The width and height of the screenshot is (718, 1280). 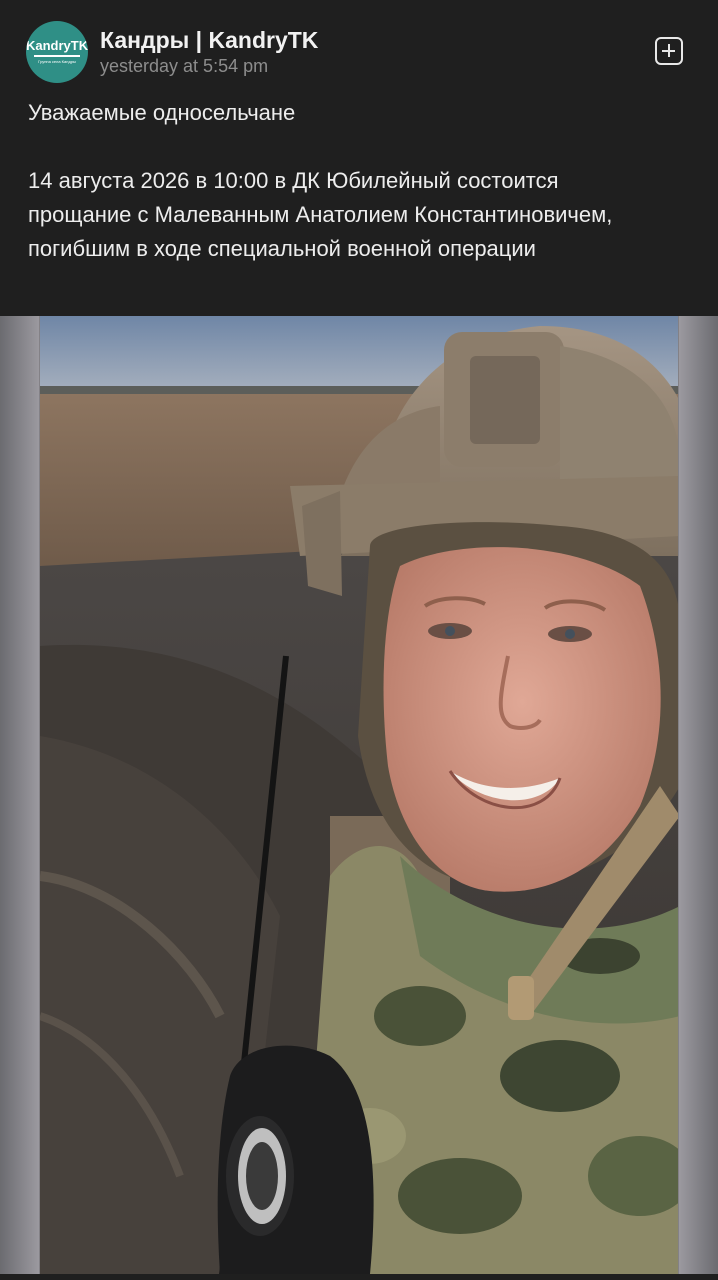 What do you see at coordinates (669, 51) in the screenshot?
I see `add-icon` at bounding box center [669, 51].